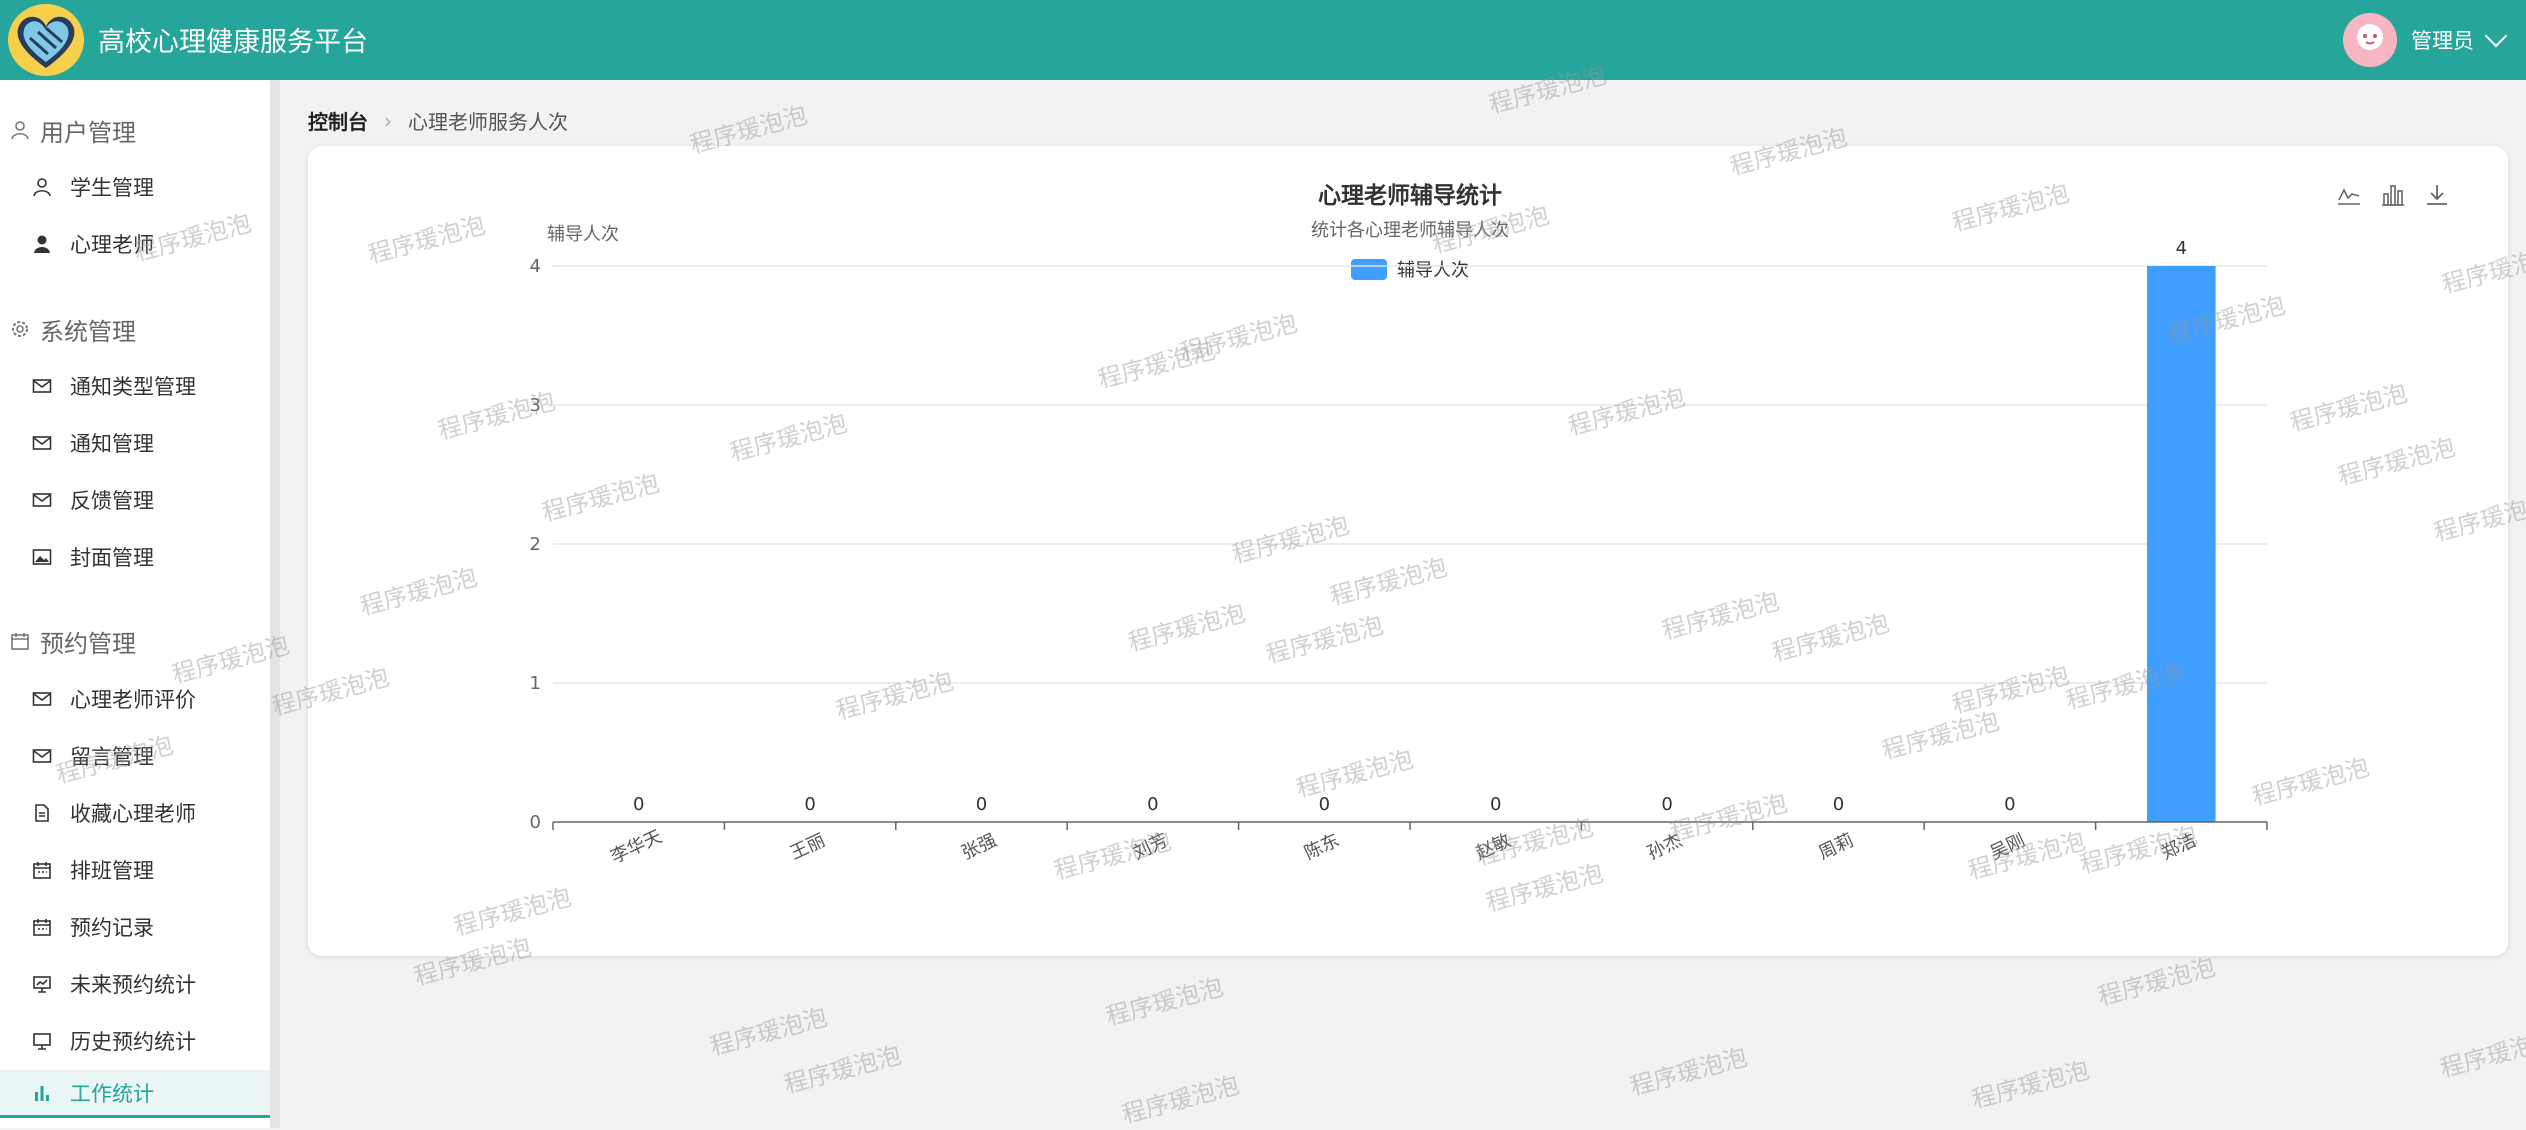  I want to click on sidebar-item-notice-types: 通知类型管理, so click(135, 386).